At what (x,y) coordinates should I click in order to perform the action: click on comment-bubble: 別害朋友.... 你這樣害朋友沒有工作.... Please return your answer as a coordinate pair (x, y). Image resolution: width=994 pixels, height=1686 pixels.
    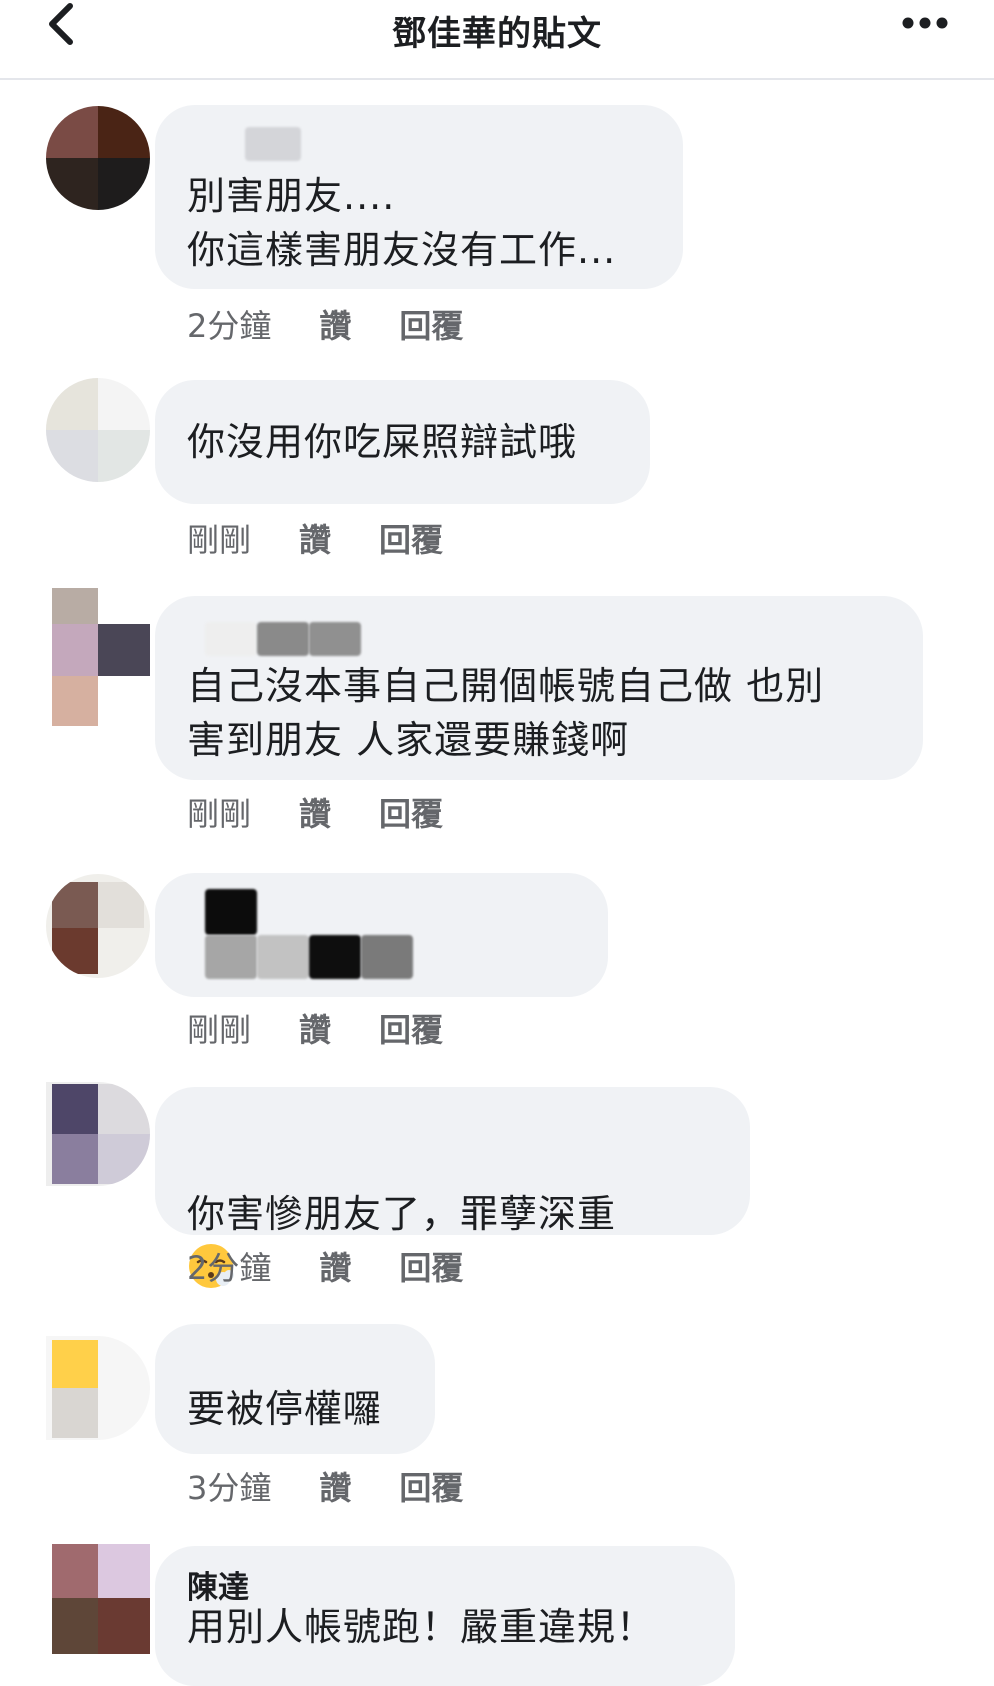
    Looking at the image, I should click on (419, 197).